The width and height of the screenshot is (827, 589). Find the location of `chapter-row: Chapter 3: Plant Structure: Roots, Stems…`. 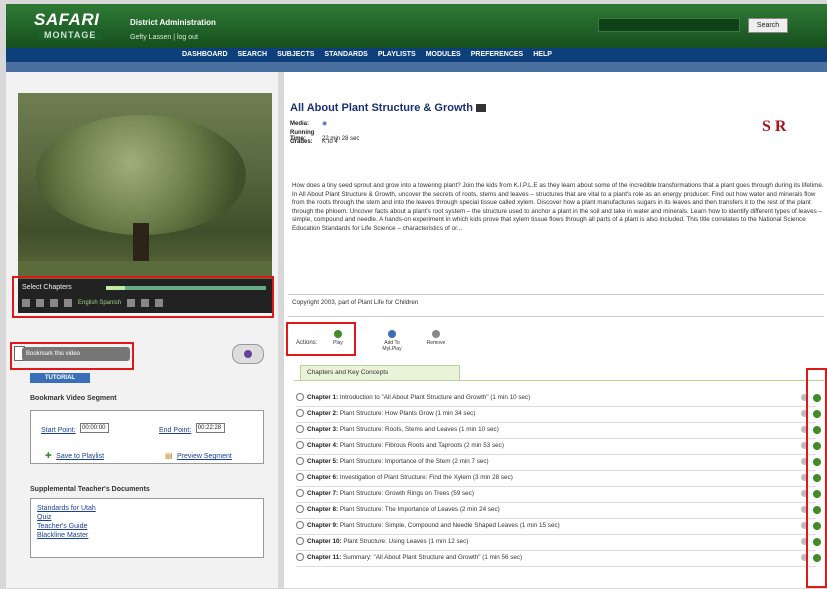

chapter-row: Chapter 3: Plant Structure: Roots, Stems… is located at coordinates (556, 430).